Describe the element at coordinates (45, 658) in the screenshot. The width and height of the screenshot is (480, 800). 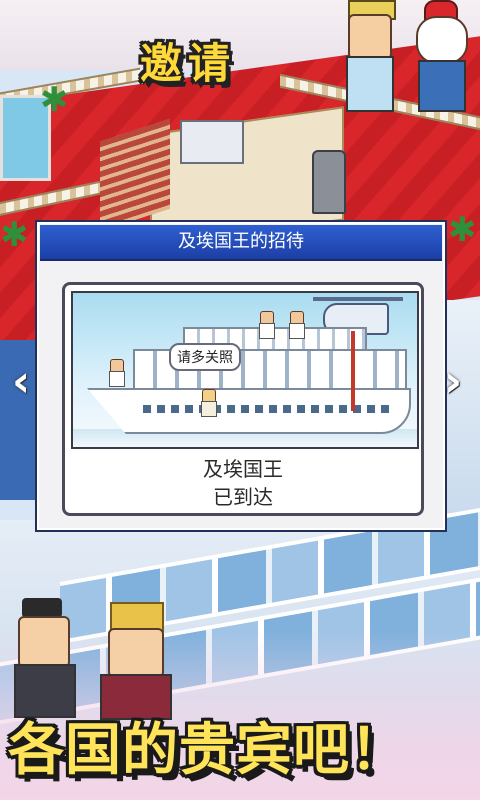
I see `noble-character` at that location.